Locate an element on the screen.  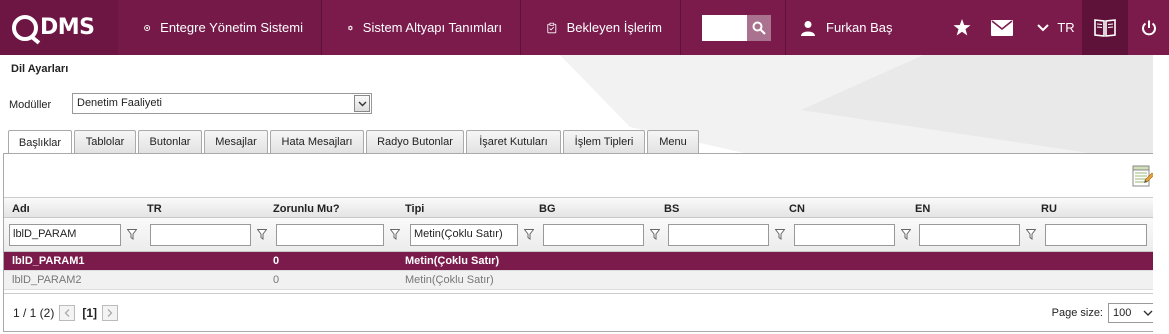
tab-isaret-kutulari: İşaret Kutuları is located at coordinates (513, 141).